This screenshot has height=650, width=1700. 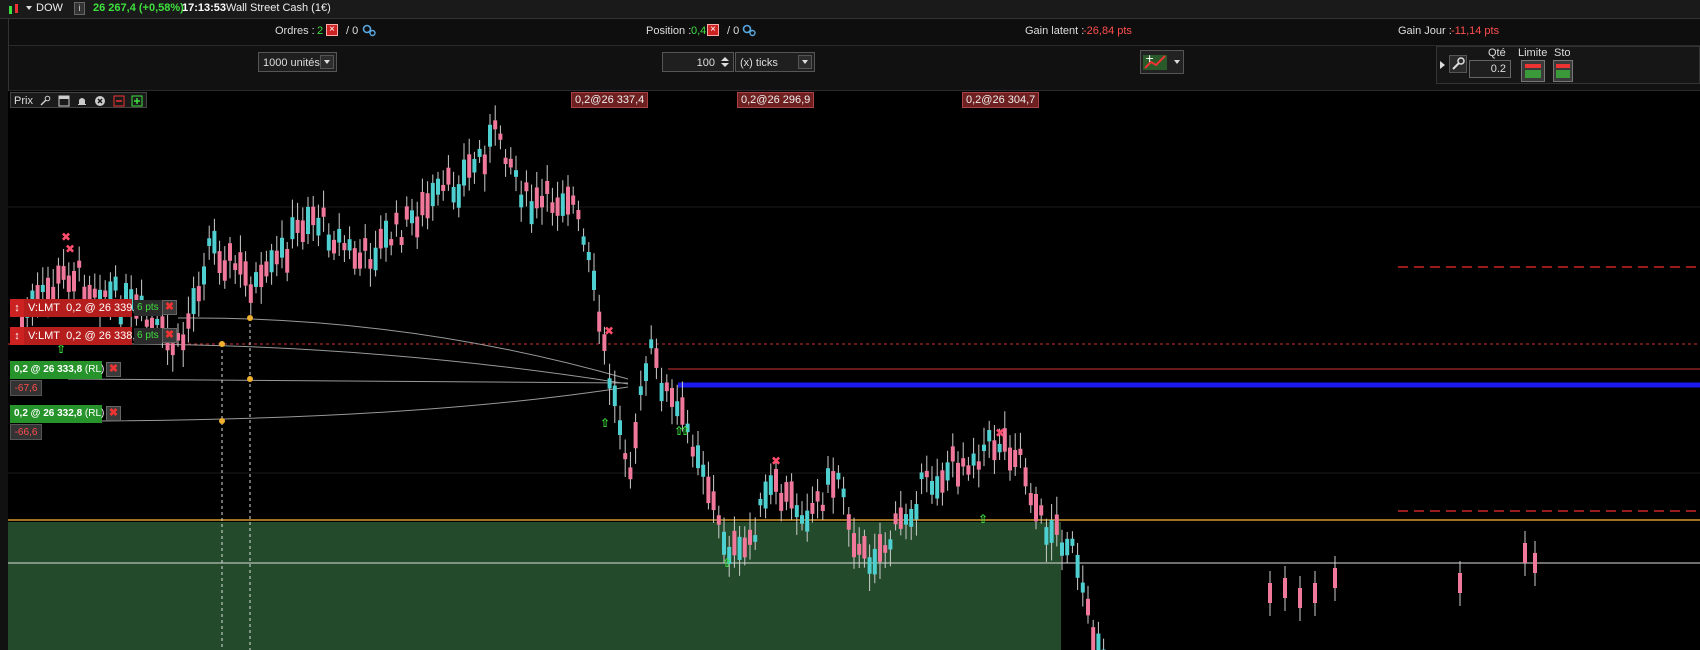 I want to click on open-position: 0,2 @ 26 332,8 (RL) ✖, so click(x=70, y=414).